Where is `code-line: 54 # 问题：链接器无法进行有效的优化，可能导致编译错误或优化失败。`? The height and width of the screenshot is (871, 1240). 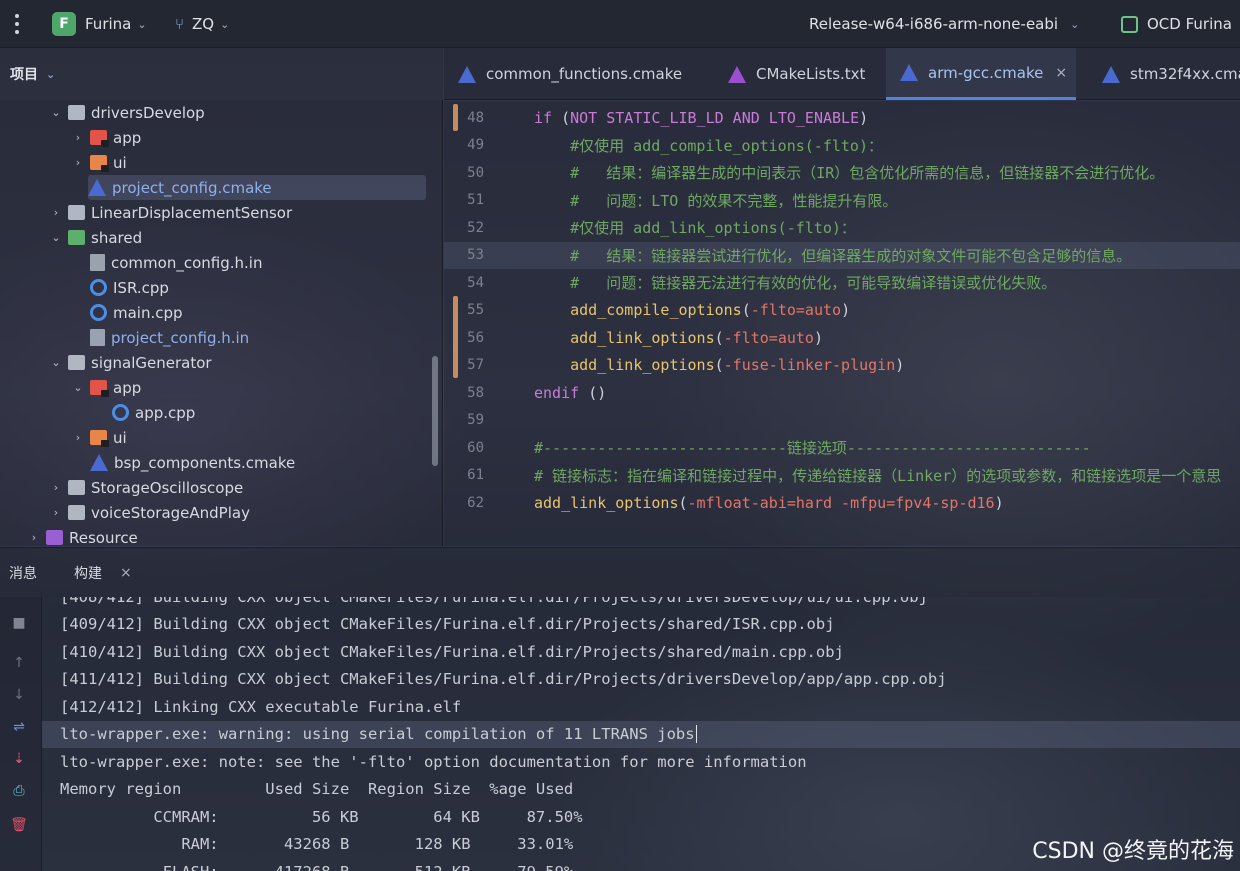 code-line: 54 # 问题：链接器无法进行有效的优化，可能导致编译错误或优化失败。 is located at coordinates (842, 282).